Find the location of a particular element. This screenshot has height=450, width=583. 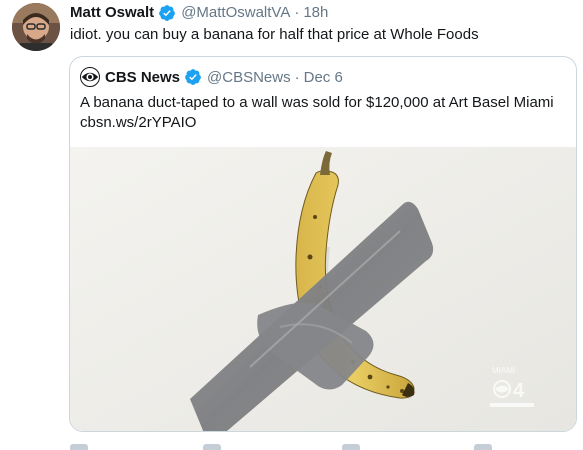

avatar-image is located at coordinates (36, 27).